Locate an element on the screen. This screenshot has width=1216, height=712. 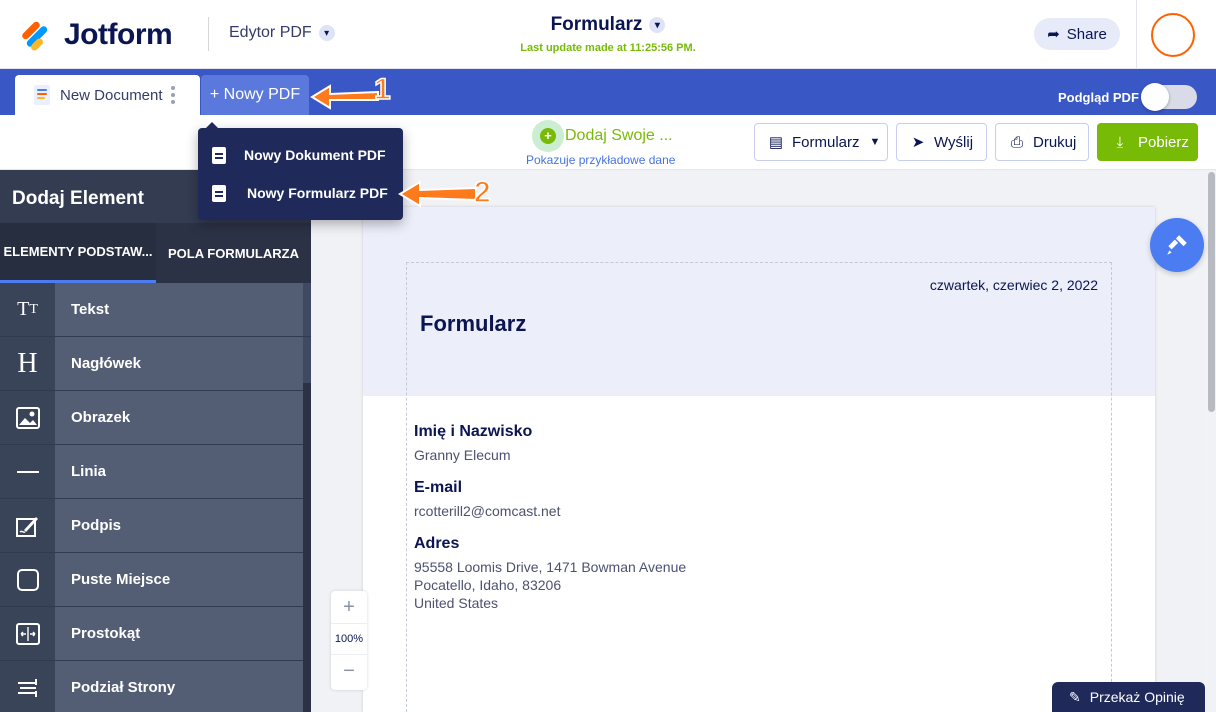
menu-item-new-pdf-document: Nowy Dokument PDF is located at coordinates (300, 155).